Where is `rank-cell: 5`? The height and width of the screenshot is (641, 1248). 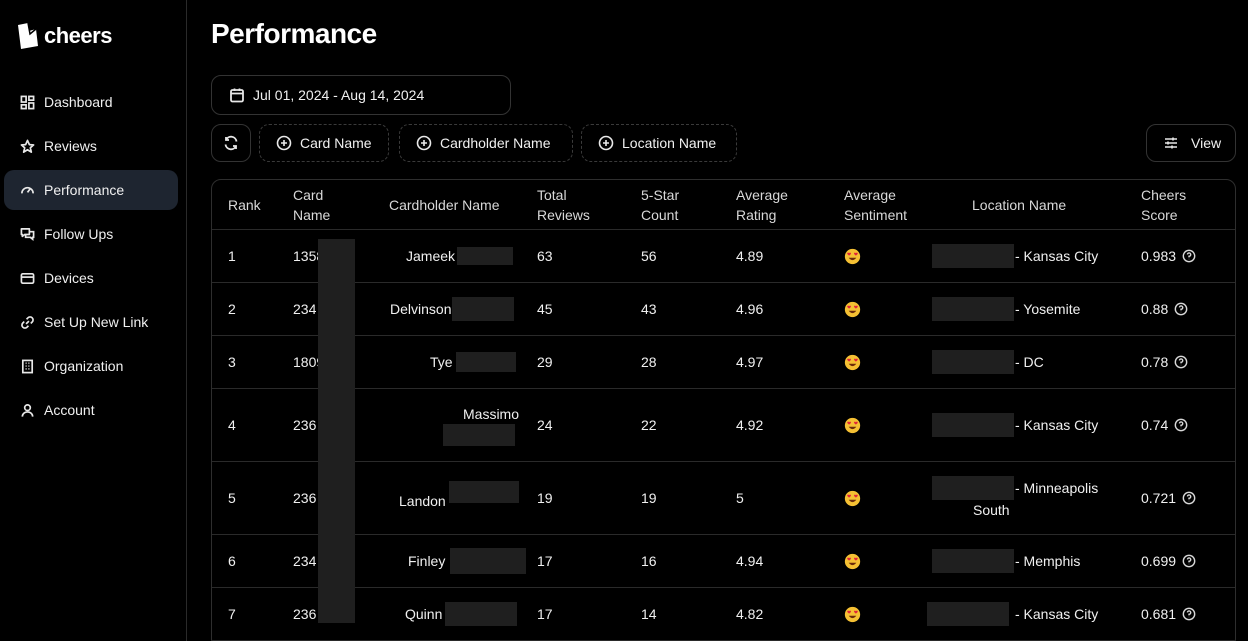 rank-cell: 5 is located at coordinates (232, 498).